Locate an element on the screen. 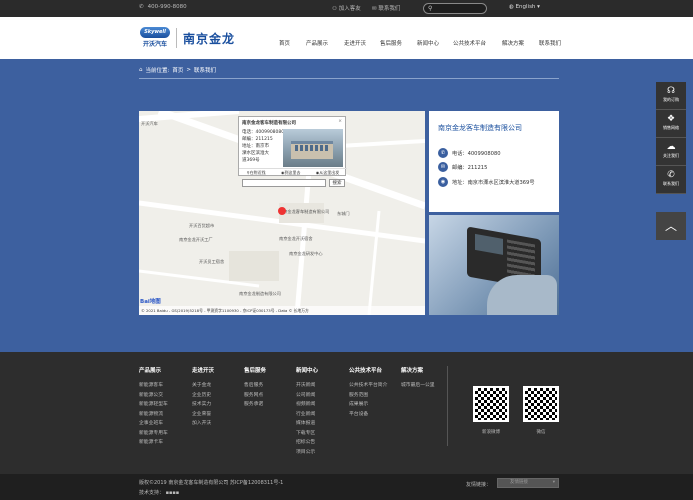 Image resolution: width=693 pixels, height=500 pixels. nav-products: 产品展示 is located at coordinates (317, 43).